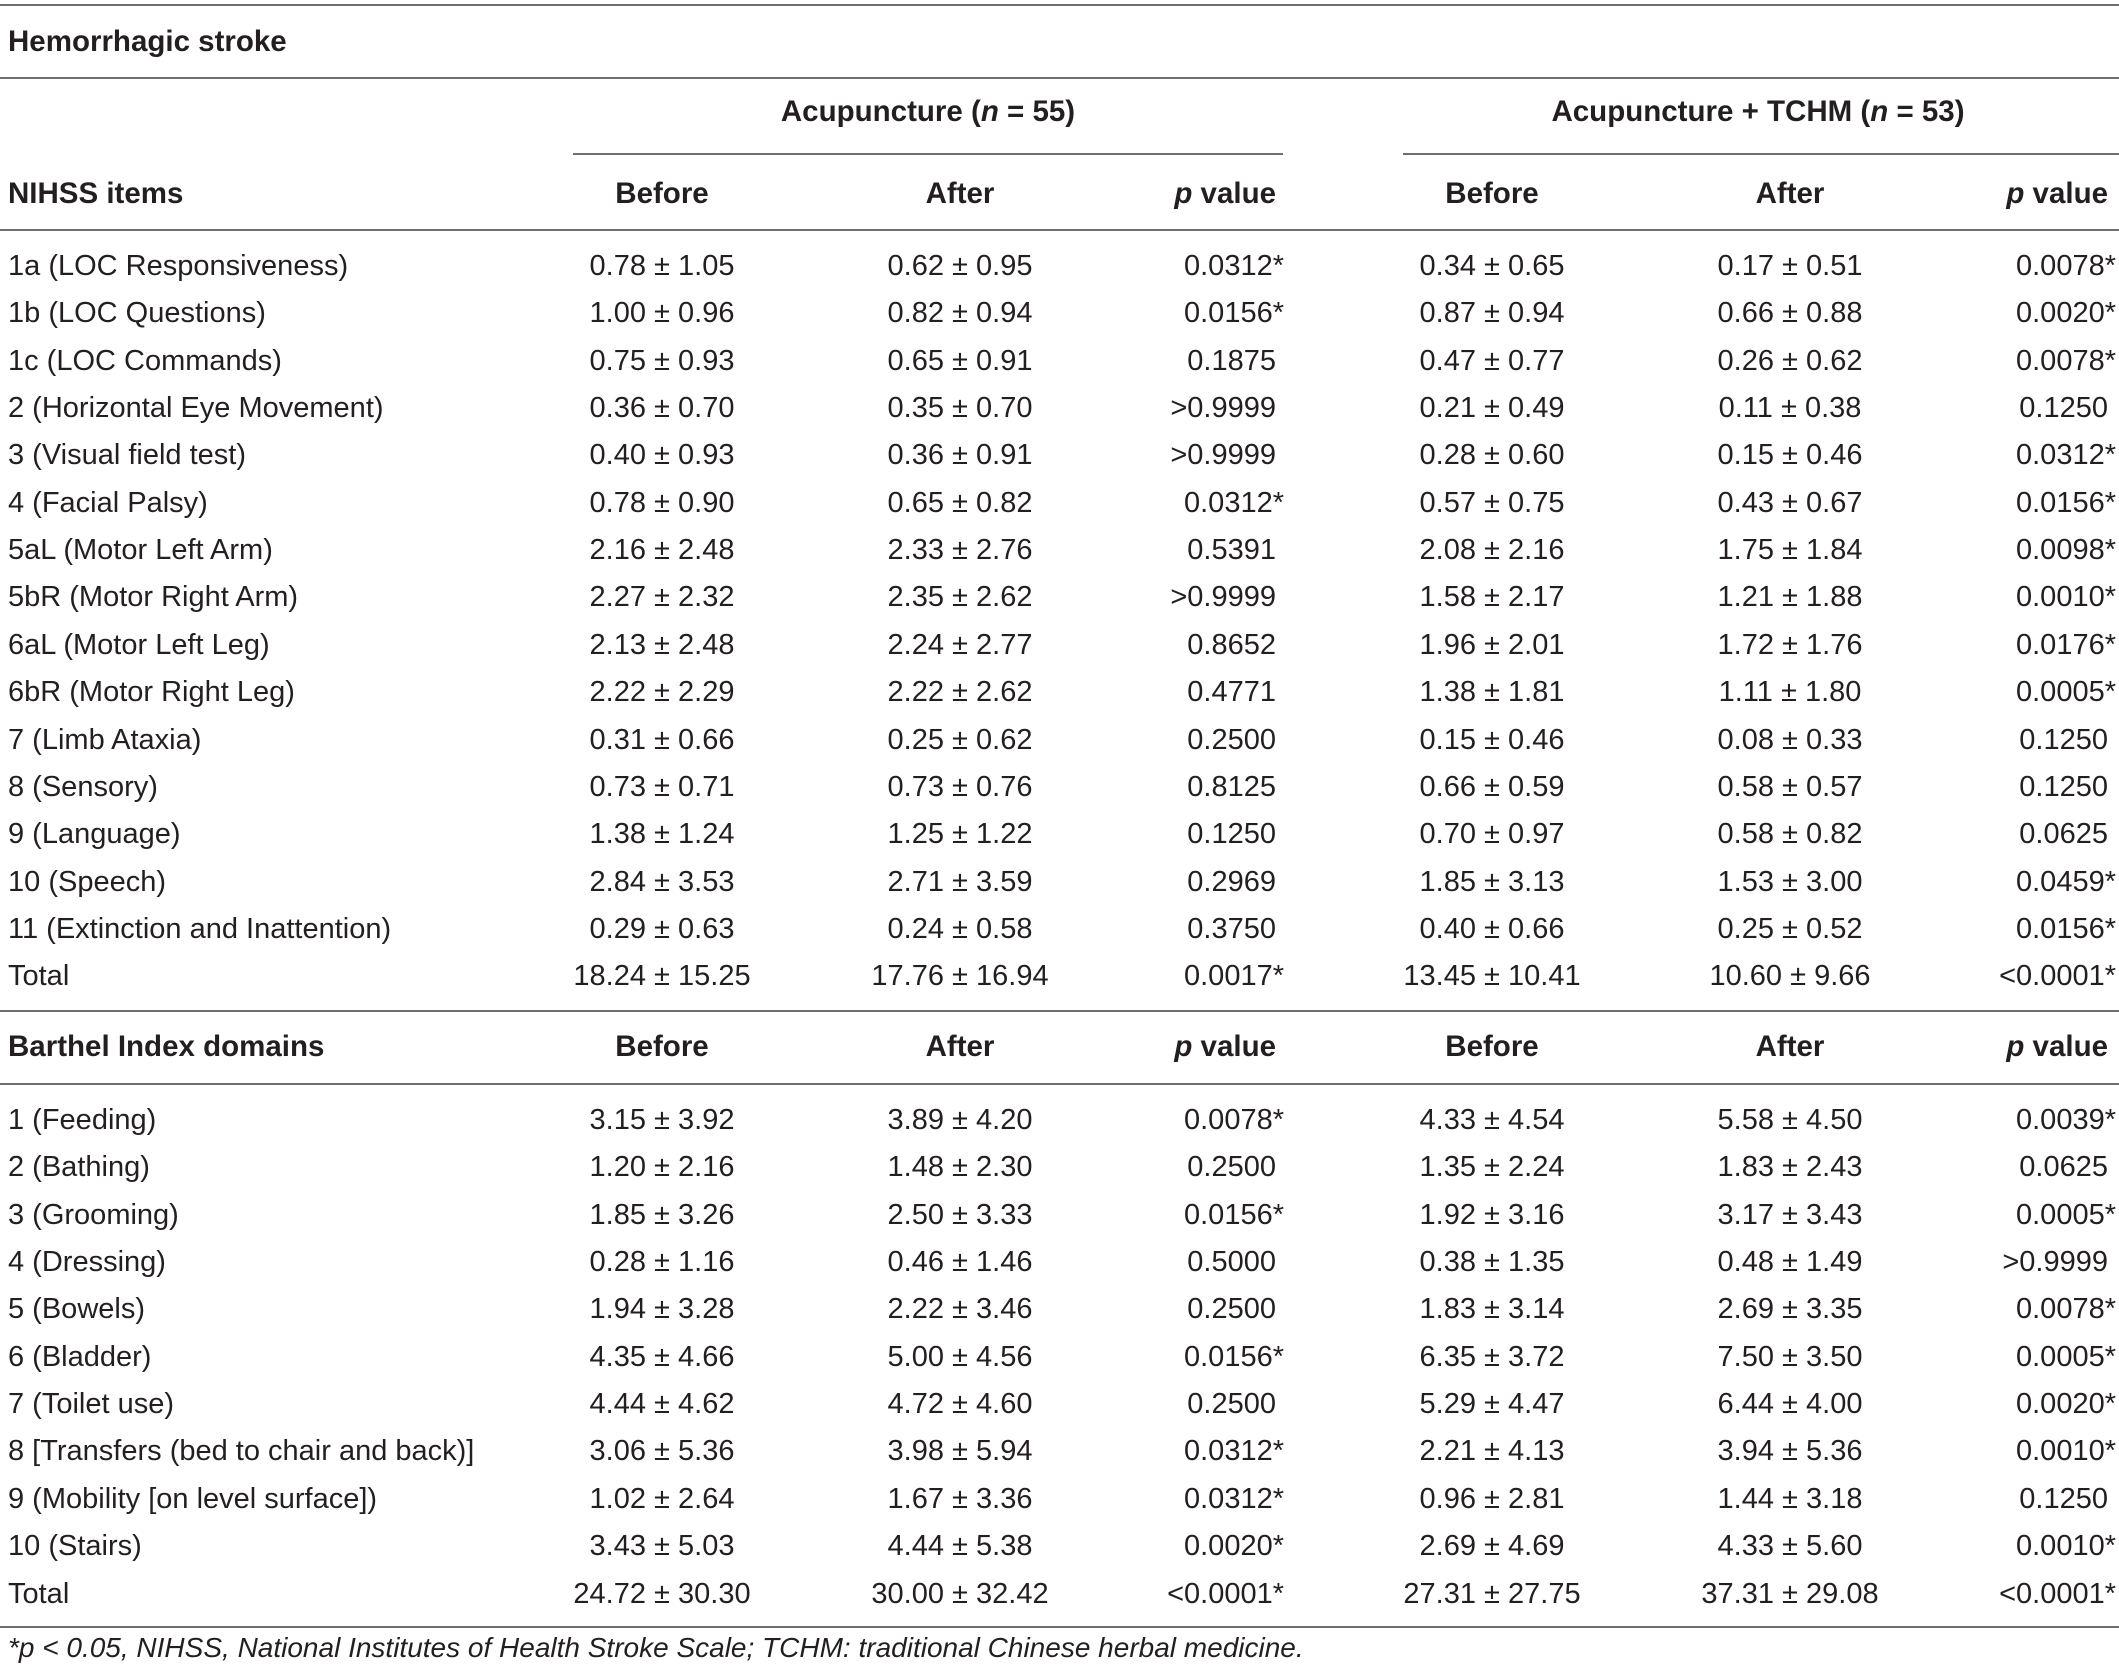 This screenshot has width=2119, height=1675. Describe the element at coordinates (1790, 408) in the screenshot. I see `table-cell: 0.11 ± 0.38` at that location.